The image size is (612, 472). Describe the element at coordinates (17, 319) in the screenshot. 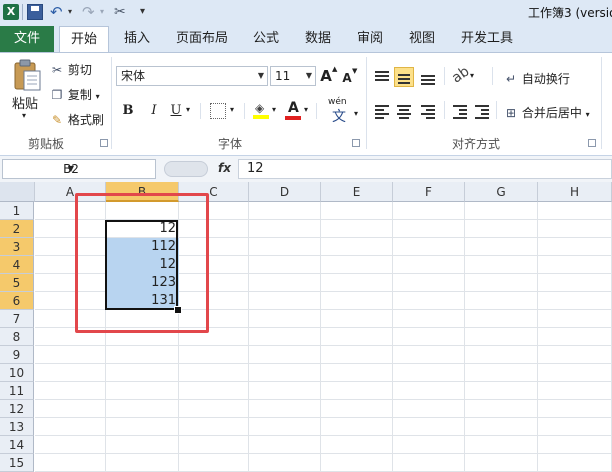

I see `row-header-7: 7` at that location.